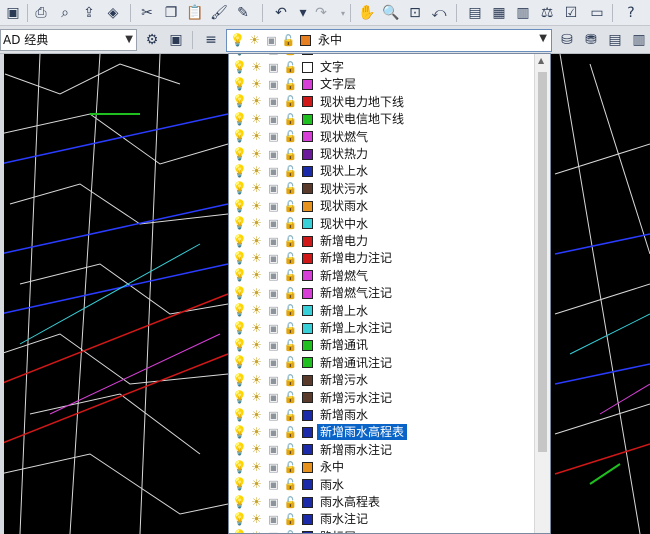 The height and width of the screenshot is (534, 650). Describe the element at coordinates (381, 171) in the screenshot. I see `layer-row: 💡 ☀ ▣ 🔓 现状上水` at that location.